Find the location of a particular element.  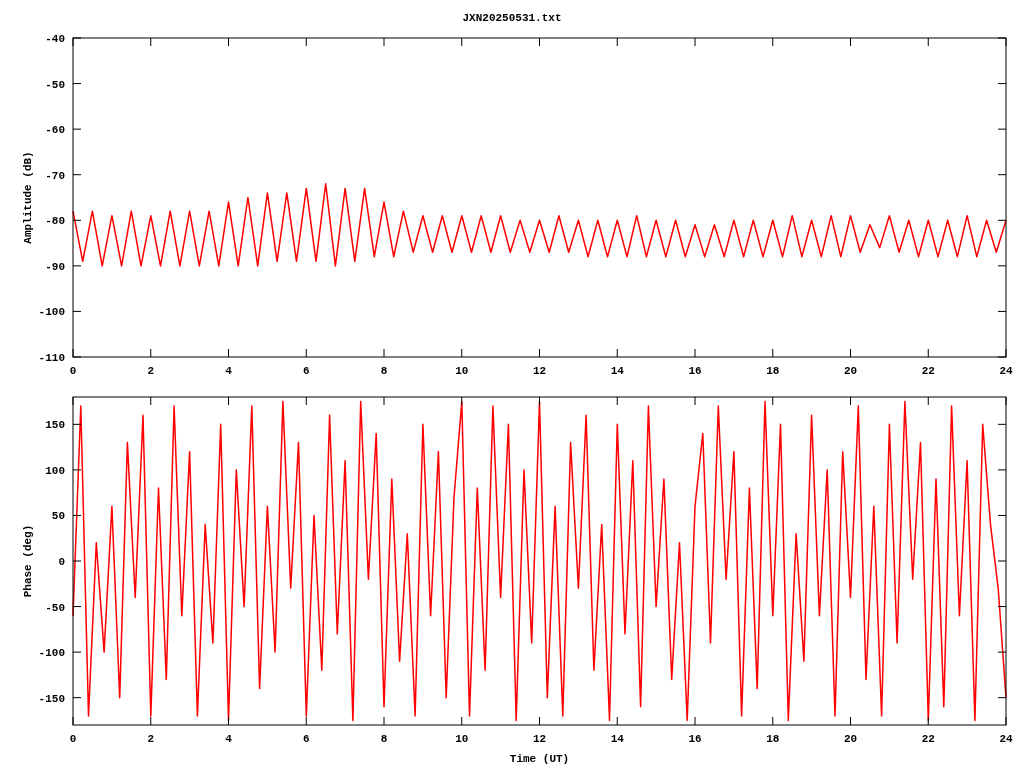

y-tick-label: -80 is located at coordinates (55, 221).